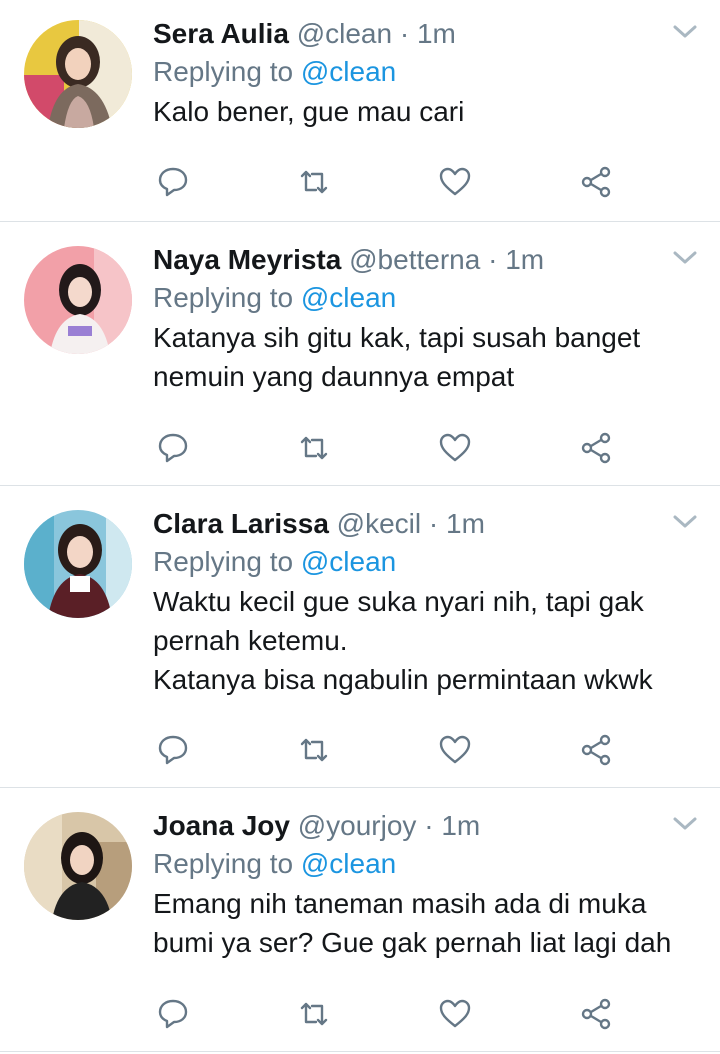 Image resolution: width=720 pixels, height=1054 pixels. I want to click on tweet-header: Naya Meyrista @betterna · 1m, so click(421, 260).